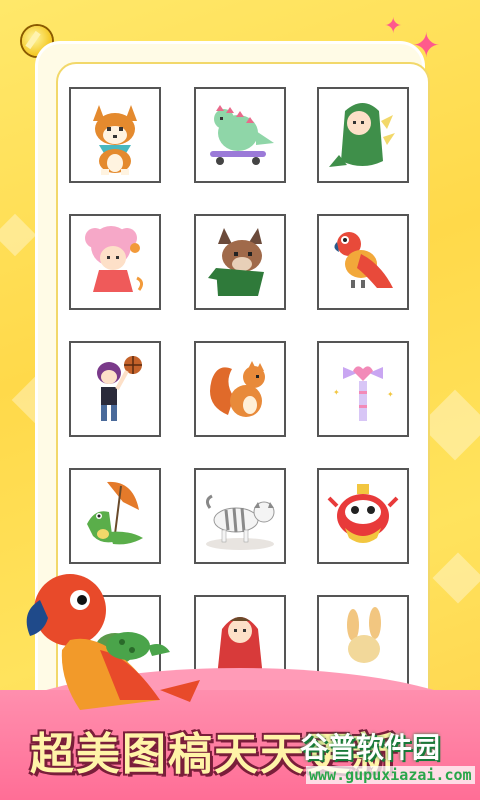 The width and height of the screenshot is (480, 800). I want to click on lion-dance-head-icon, so click(363, 513).